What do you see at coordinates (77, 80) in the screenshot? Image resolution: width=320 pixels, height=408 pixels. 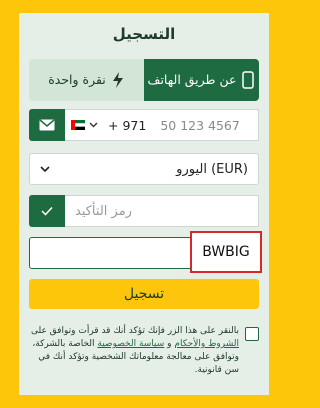 I see `tab-one-click-label: نقرة واحدة` at bounding box center [77, 80].